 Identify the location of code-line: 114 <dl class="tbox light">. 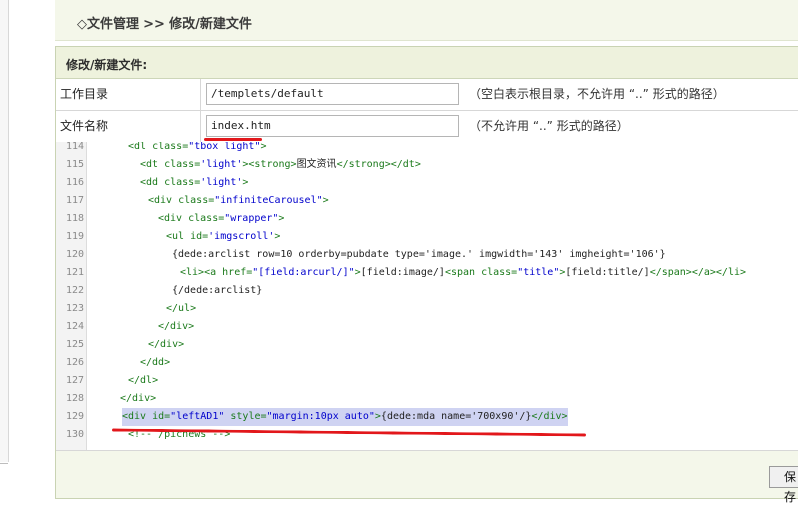
(427, 149).